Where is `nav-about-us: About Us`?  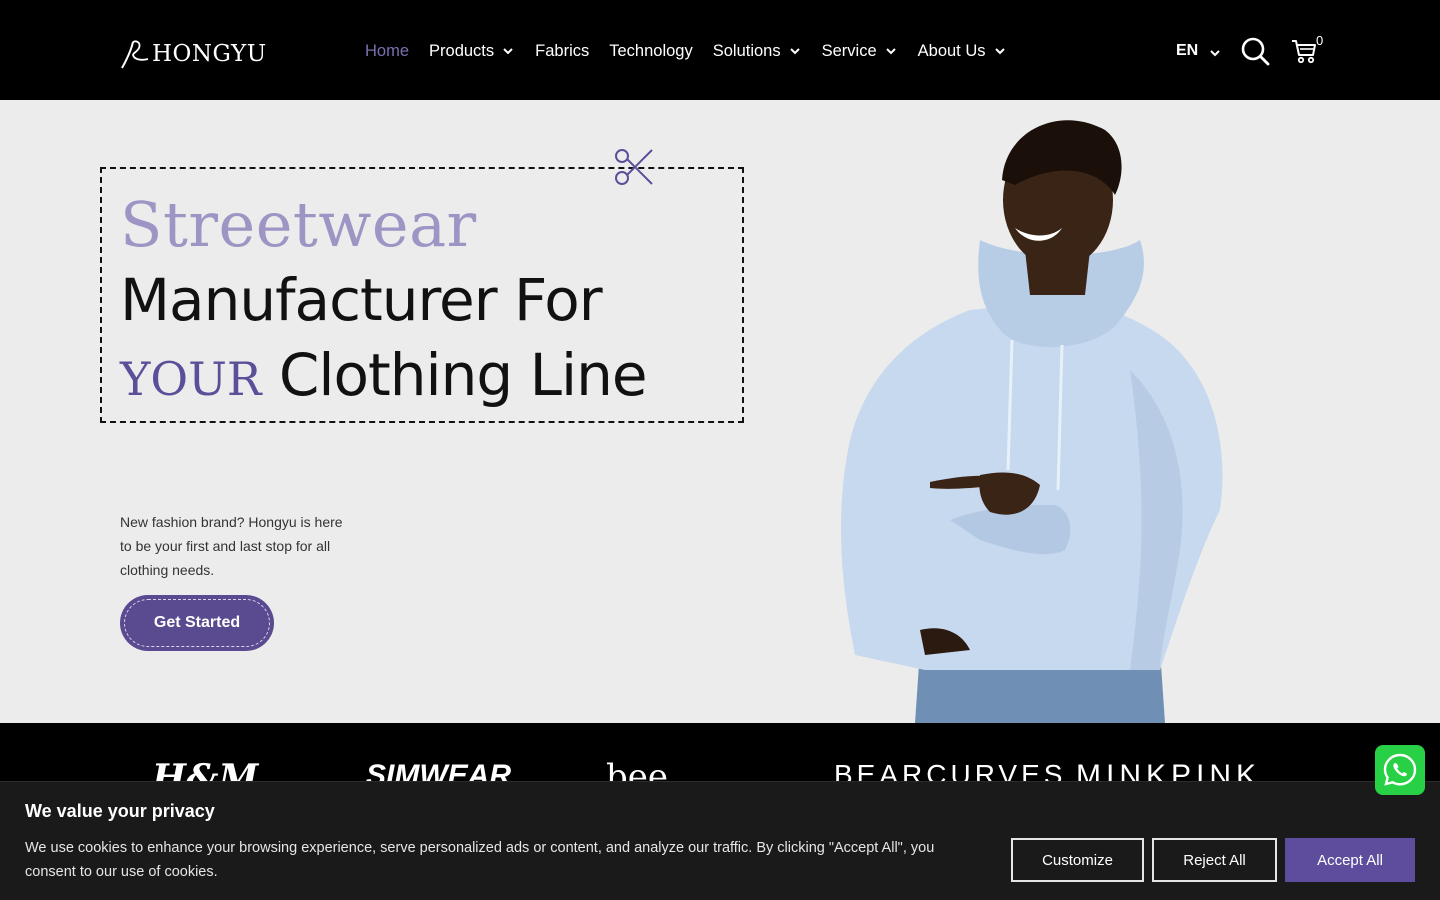
nav-about-us: About Us is located at coordinates (962, 51).